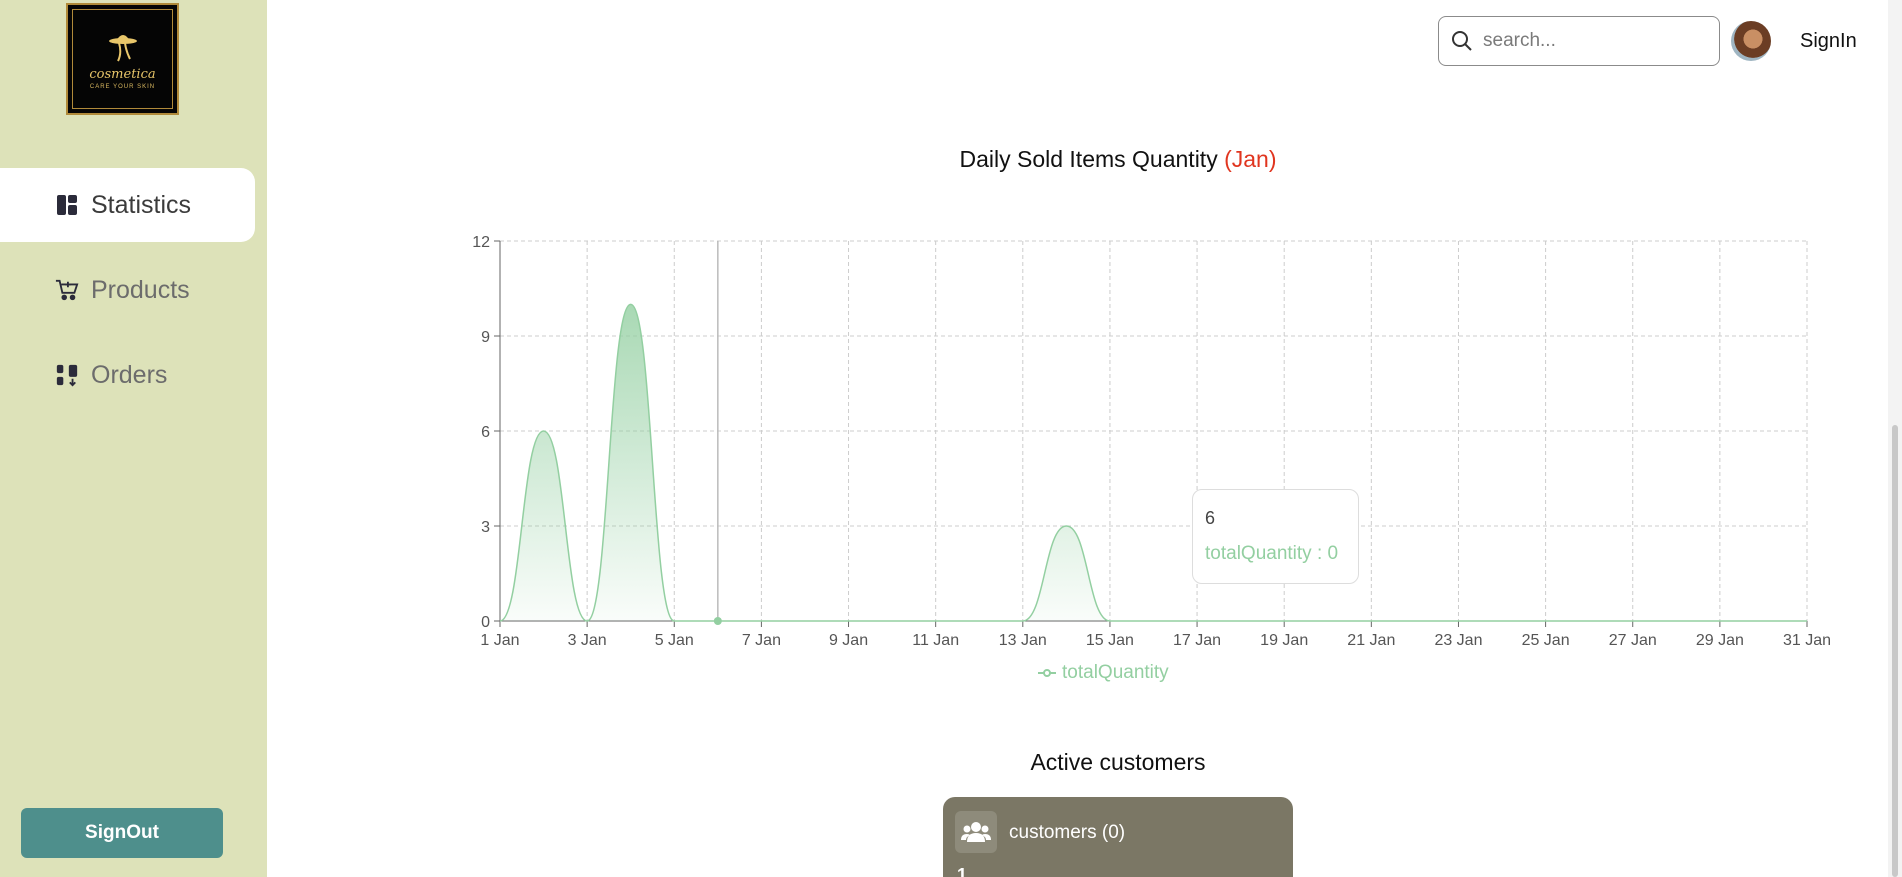 This screenshot has height=877, width=1902. I want to click on customers-card: customers (0) 1, so click(1118, 837).